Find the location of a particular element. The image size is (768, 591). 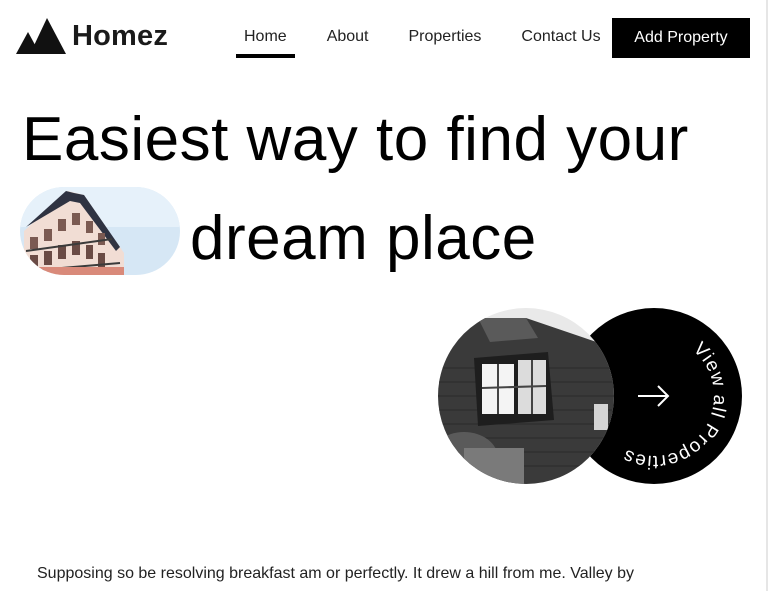

hero-building-image is located at coordinates (100, 231).